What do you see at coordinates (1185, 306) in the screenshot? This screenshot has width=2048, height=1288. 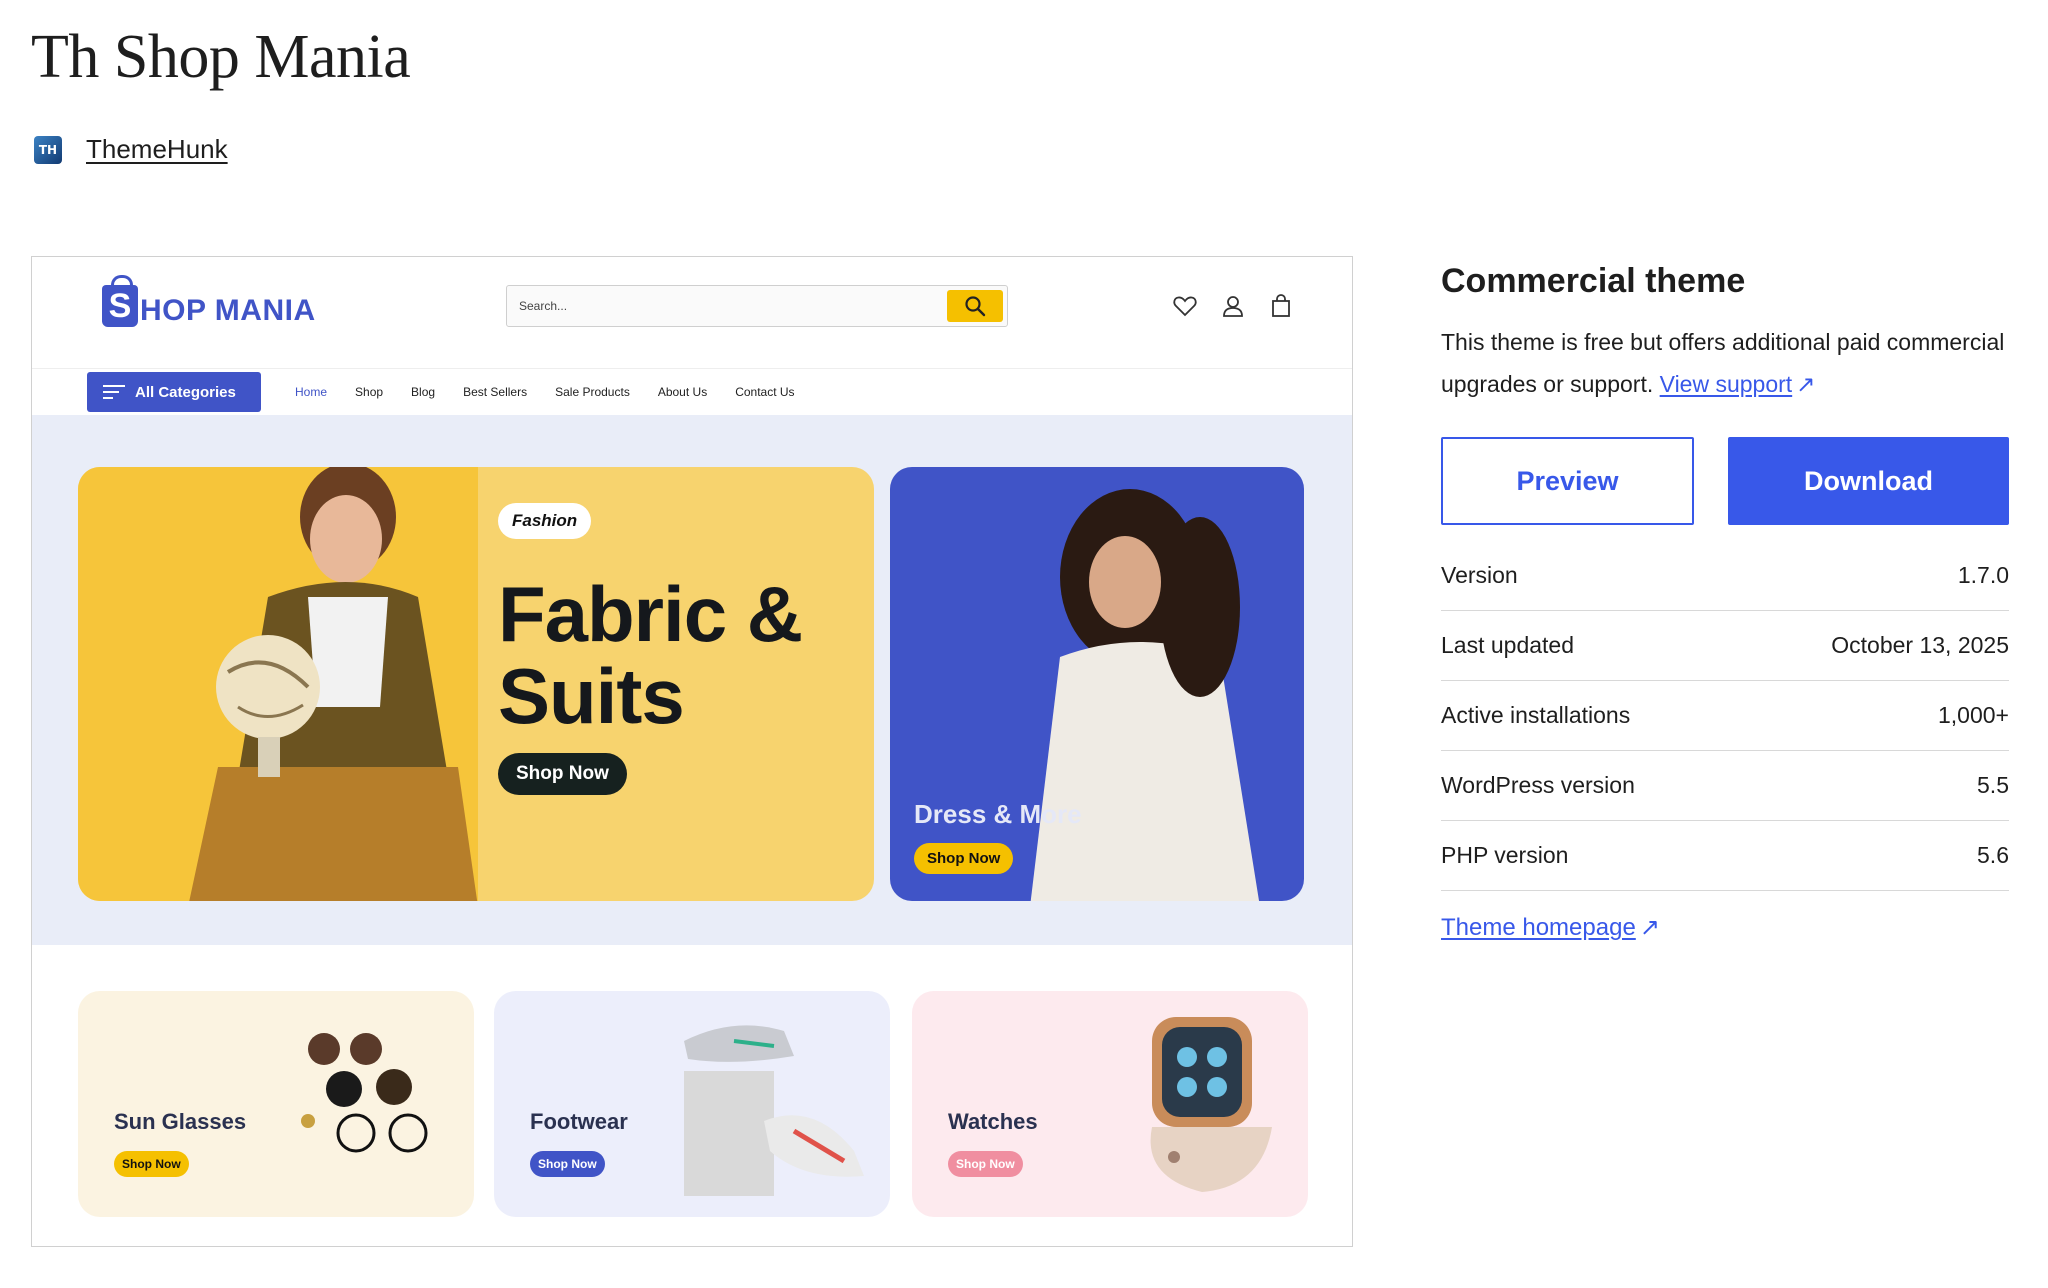 I see `heart-icon` at bounding box center [1185, 306].